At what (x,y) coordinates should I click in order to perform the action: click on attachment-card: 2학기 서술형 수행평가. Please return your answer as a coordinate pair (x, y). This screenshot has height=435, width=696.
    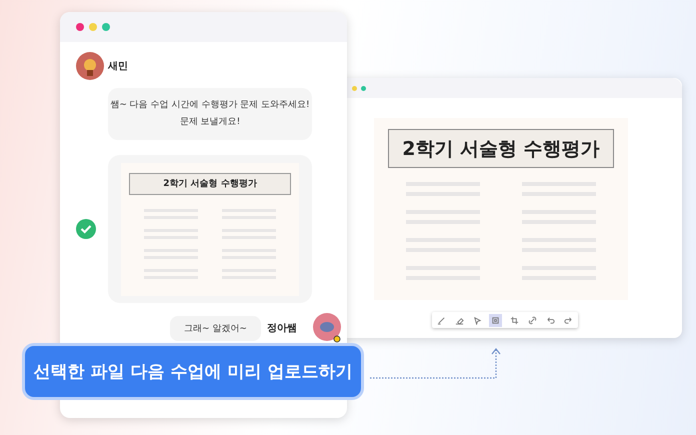
    Looking at the image, I should click on (210, 229).